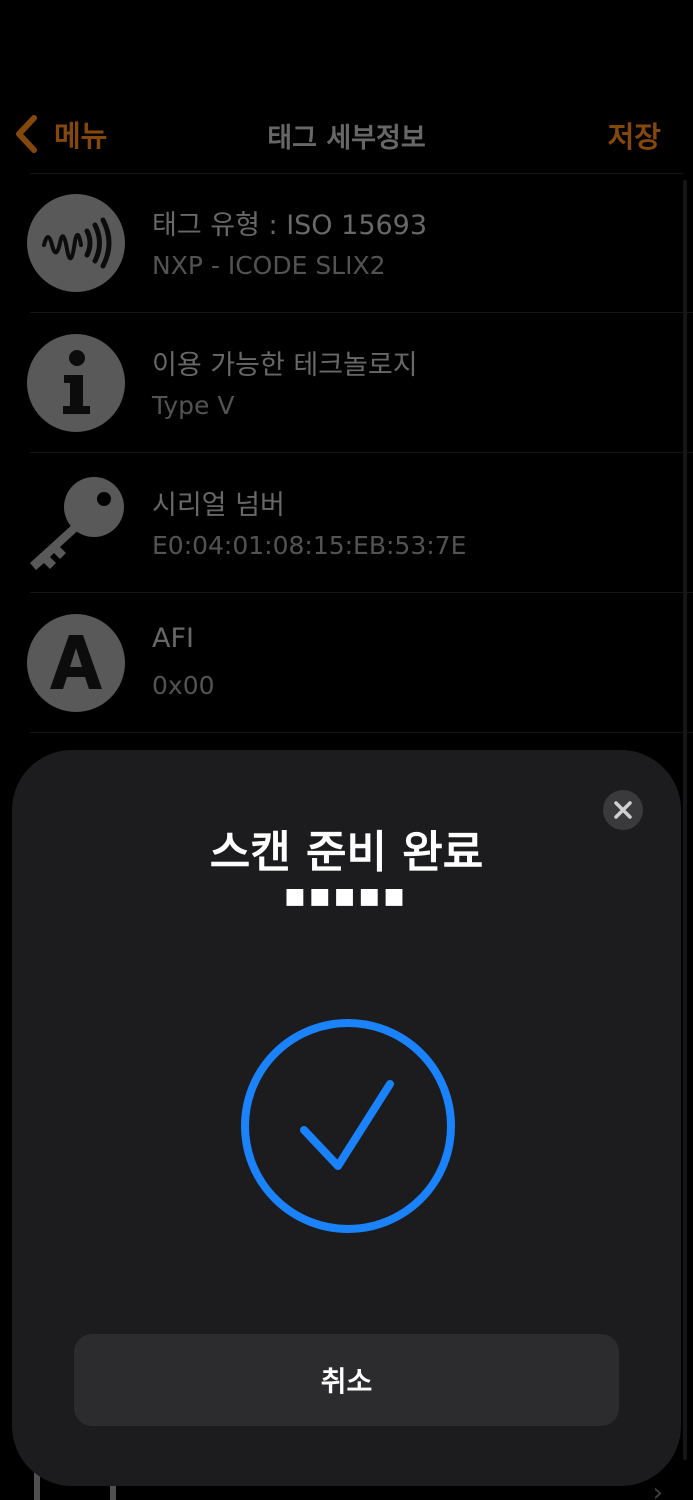 Image resolution: width=693 pixels, height=1500 pixels. What do you see at coordinates (346, 852) in the screenshot?
I see `sheet-title: 스캔 준비 완료` at bounding box center [346, 852].